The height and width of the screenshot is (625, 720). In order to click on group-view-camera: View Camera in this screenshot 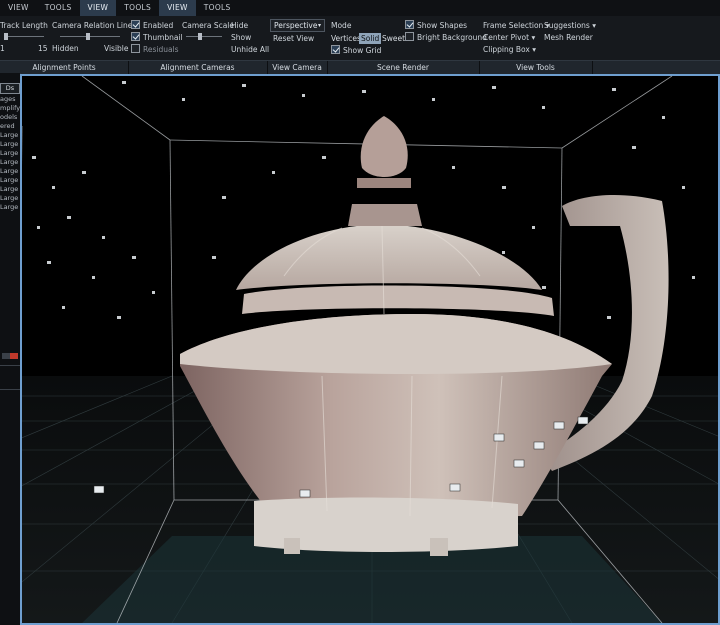, I will do `click(297, 67)`.